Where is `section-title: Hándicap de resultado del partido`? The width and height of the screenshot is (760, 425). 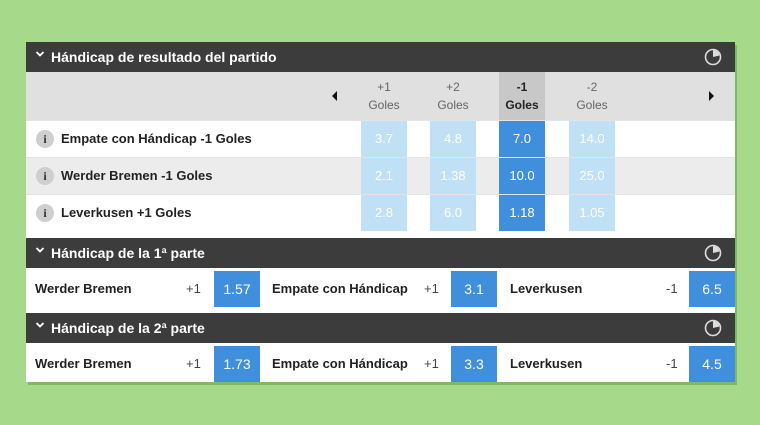 section-title: Hándicap de resultado del partido is located at coordinates (164, 57).